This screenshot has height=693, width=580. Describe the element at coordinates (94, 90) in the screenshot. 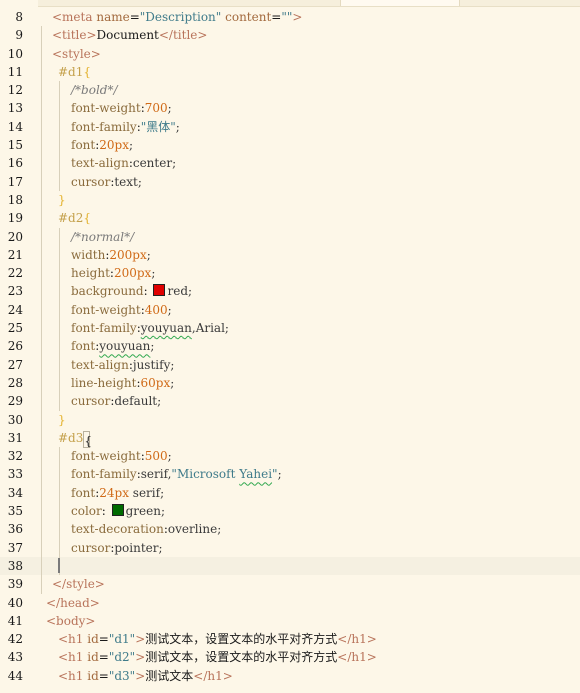

I see `code-text: /*bold*/` at that location.